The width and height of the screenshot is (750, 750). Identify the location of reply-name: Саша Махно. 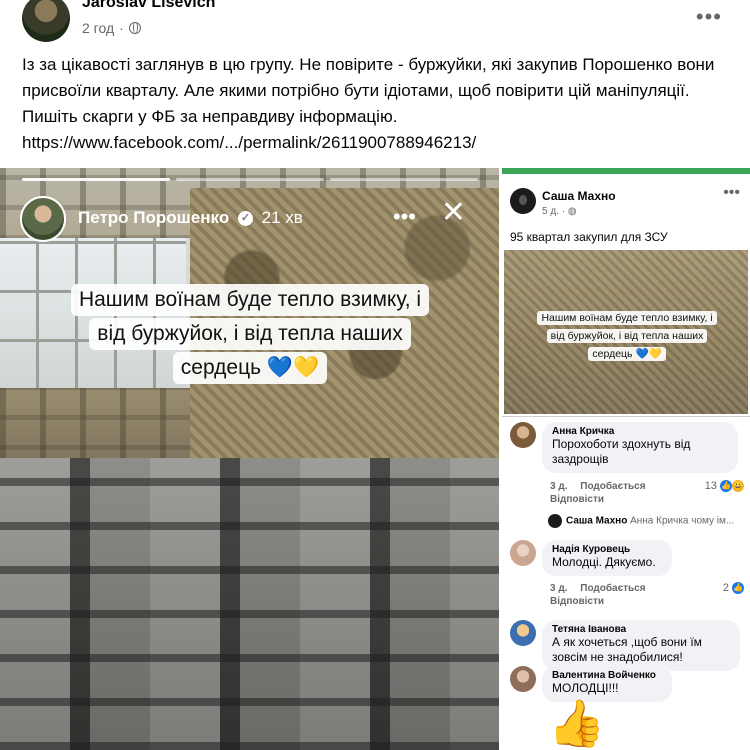
(597, 521).